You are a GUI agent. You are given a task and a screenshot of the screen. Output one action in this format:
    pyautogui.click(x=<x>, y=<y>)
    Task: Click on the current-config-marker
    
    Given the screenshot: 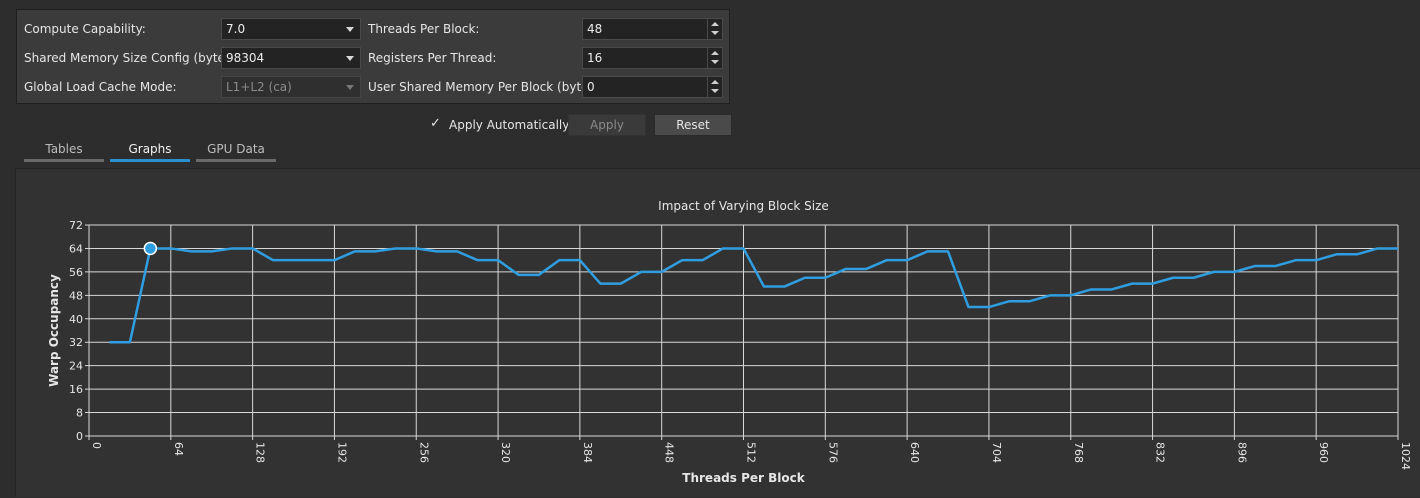 What is the action you would take?
    pyautogui.click(x=150, y=248)
    